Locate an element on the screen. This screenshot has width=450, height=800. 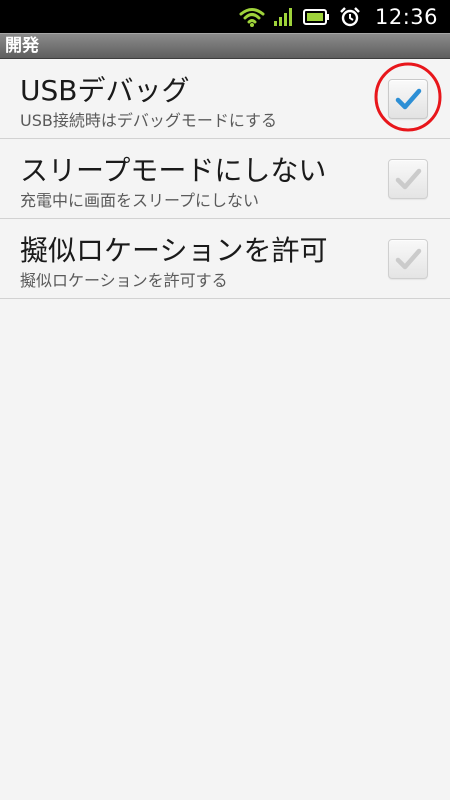
page-title: 開発 is located at coordinates (225, 46).